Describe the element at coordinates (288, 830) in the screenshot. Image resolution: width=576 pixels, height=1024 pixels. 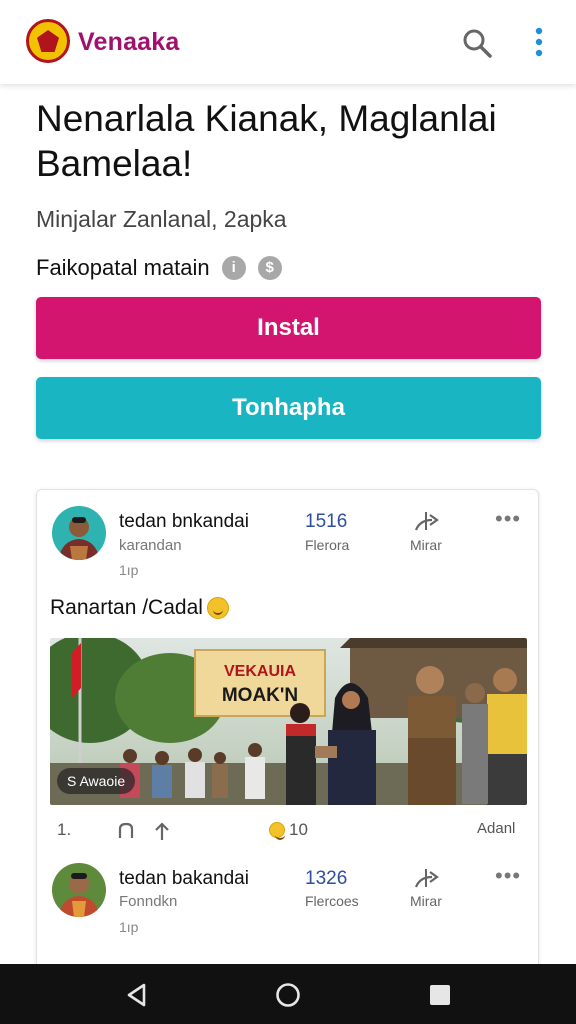
I see `reactions: 10` at that location.